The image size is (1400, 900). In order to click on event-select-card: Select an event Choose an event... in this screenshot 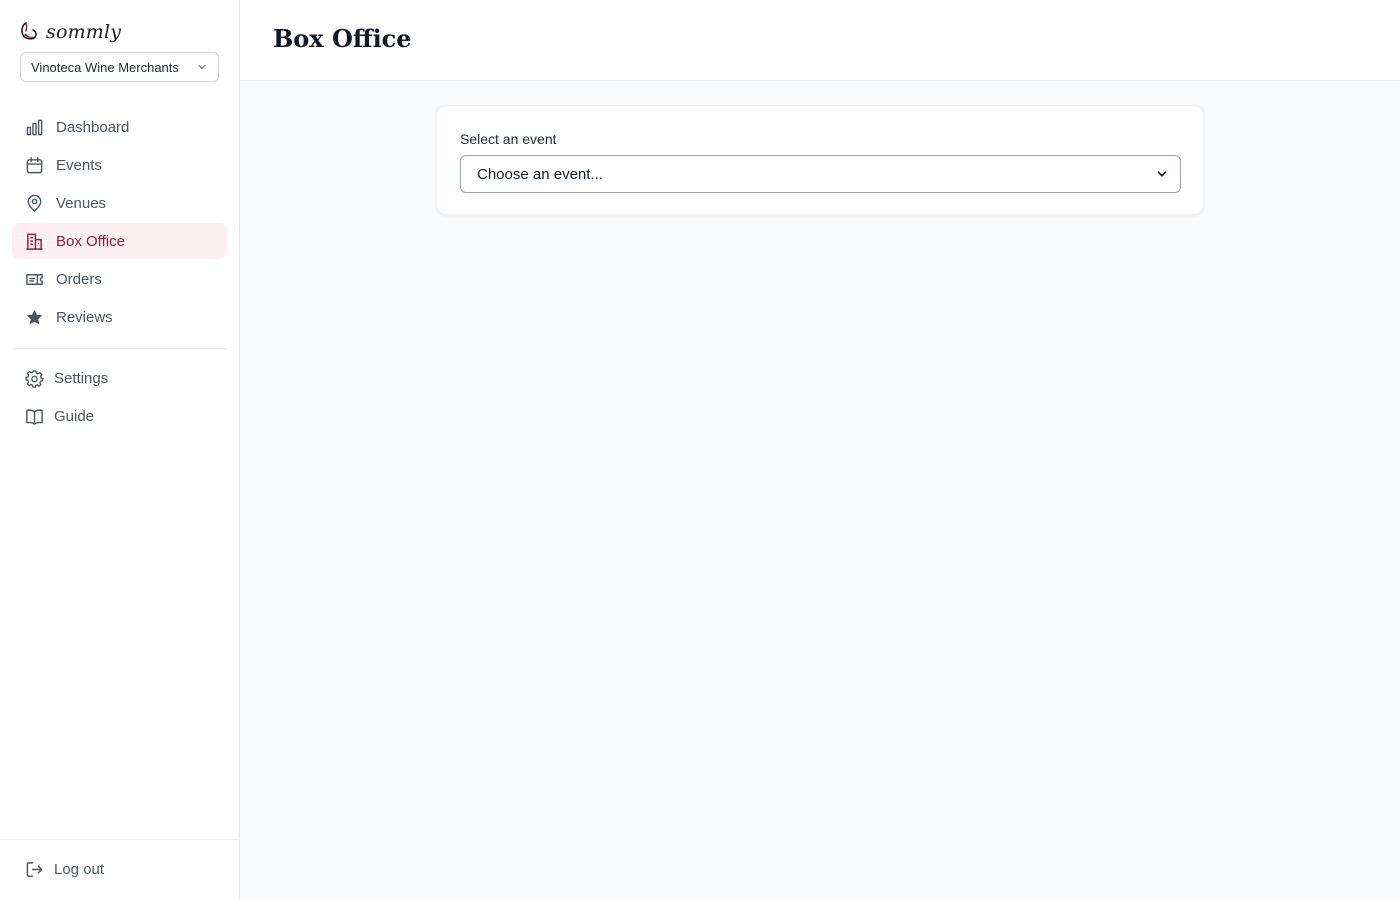, I will do `click(820, 160)`.